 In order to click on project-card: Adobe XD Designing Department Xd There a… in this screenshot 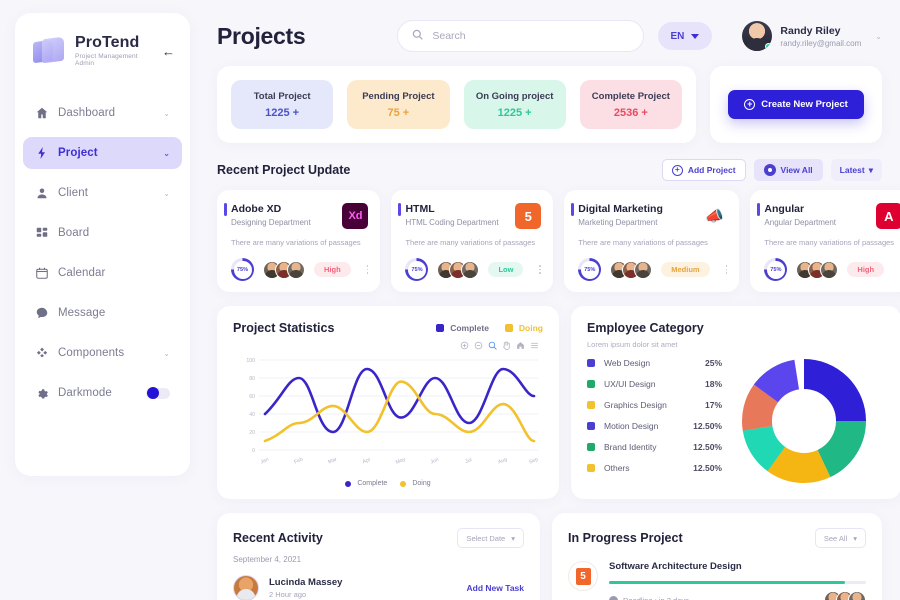, I will do `click(299, 241)`.